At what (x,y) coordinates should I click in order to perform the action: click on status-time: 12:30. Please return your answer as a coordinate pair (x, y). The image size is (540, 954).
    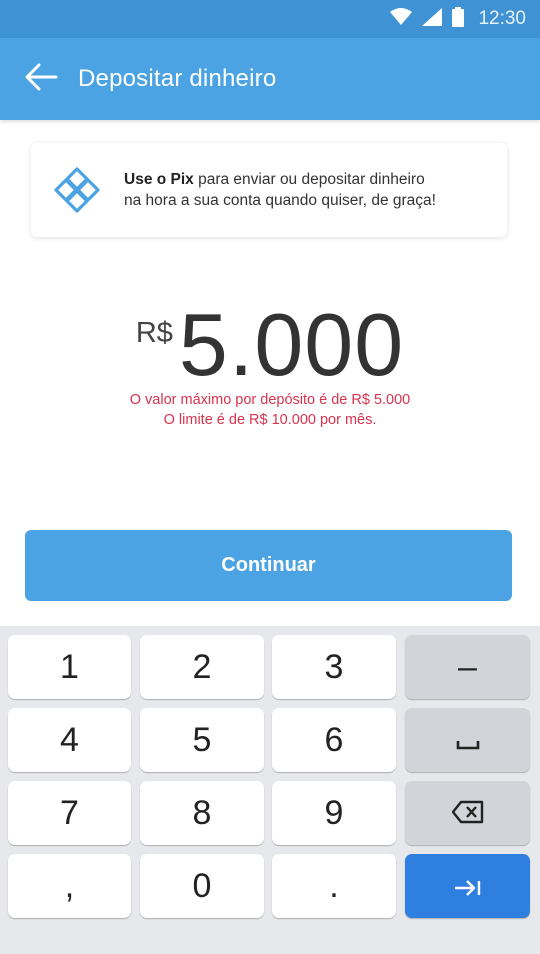
    Looking at the image, I should click on (502, 18).